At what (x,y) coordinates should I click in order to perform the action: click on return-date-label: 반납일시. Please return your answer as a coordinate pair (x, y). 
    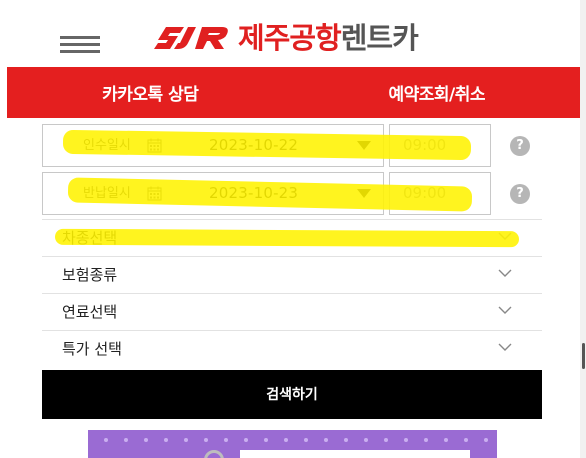
    Looking at the image, I should click on (107, 193).